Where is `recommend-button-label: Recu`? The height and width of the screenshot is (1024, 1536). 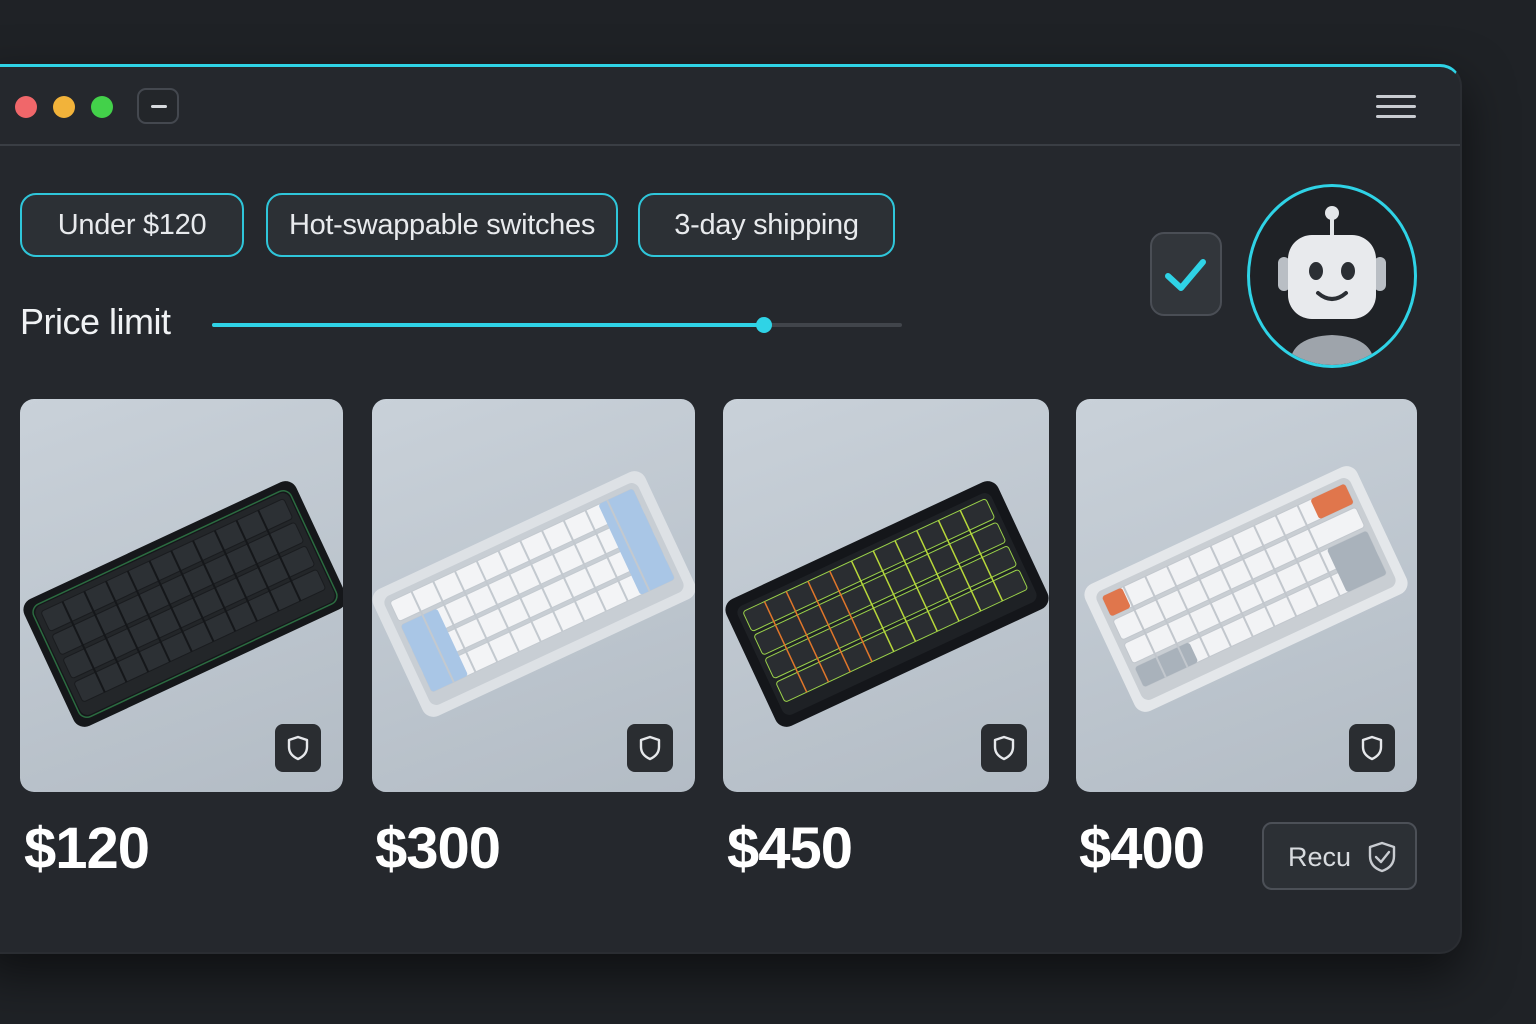
recommend-button-label: Recu is located at coordinates (1320, 857).